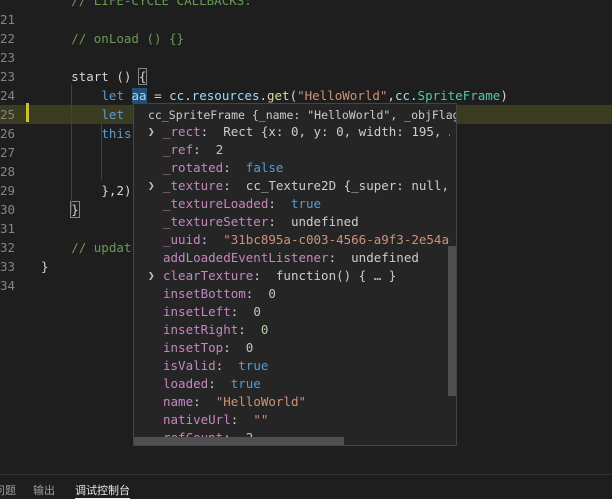  What do you see at coordinates (504, 95) in the screenshot?
I see `code-token: )` at bounding box center [504, 95].